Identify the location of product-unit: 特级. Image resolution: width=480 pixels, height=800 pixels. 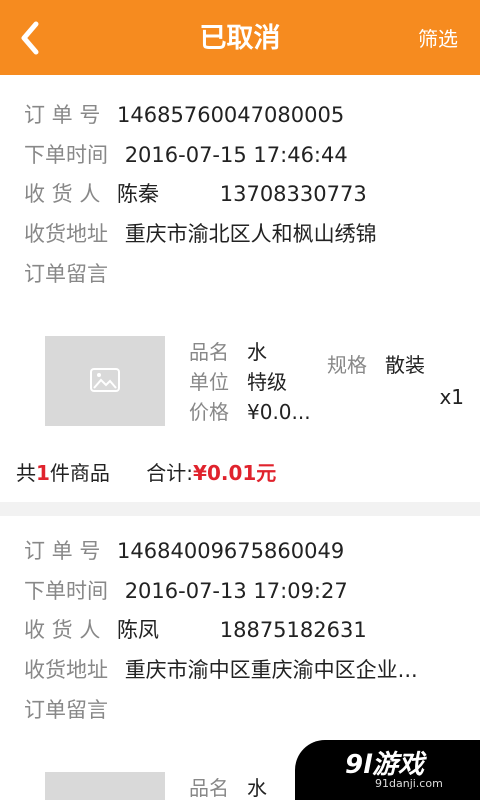
(267, 382).